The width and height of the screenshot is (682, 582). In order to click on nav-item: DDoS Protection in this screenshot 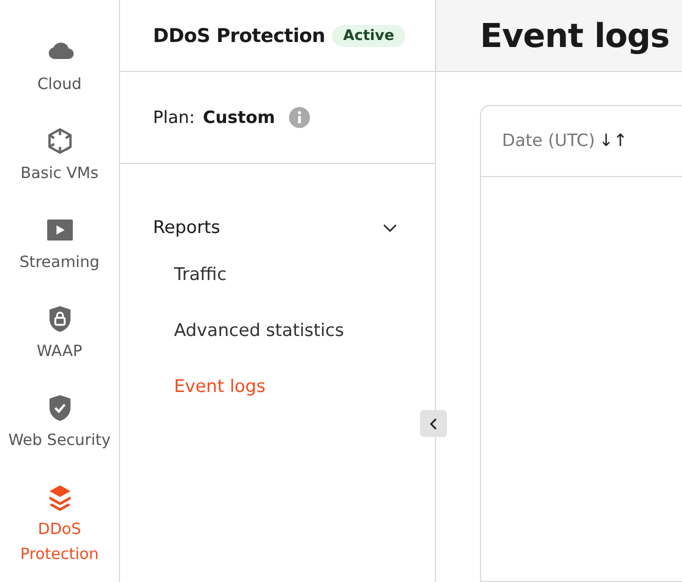, I will do `click(59, 527)`.